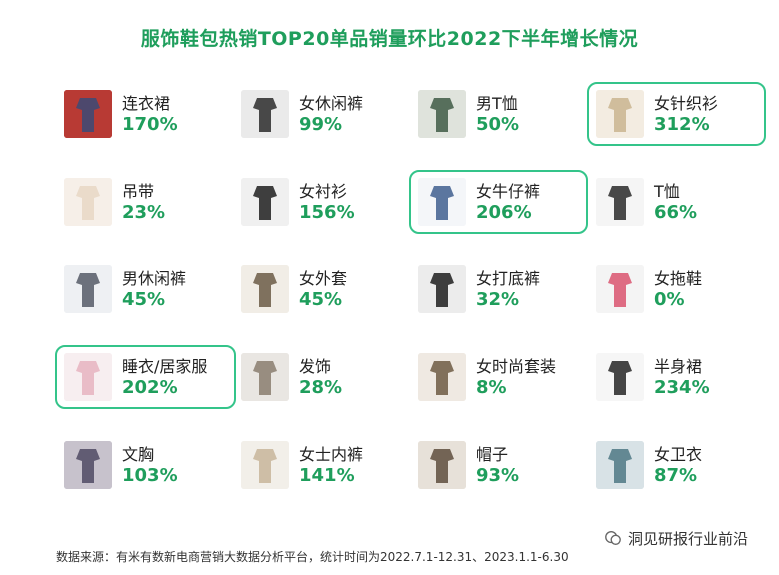  What do you see at coordinates (620, 202) in the screenshot?
I see `tshirts-icon` at bounding box center [620, 202].